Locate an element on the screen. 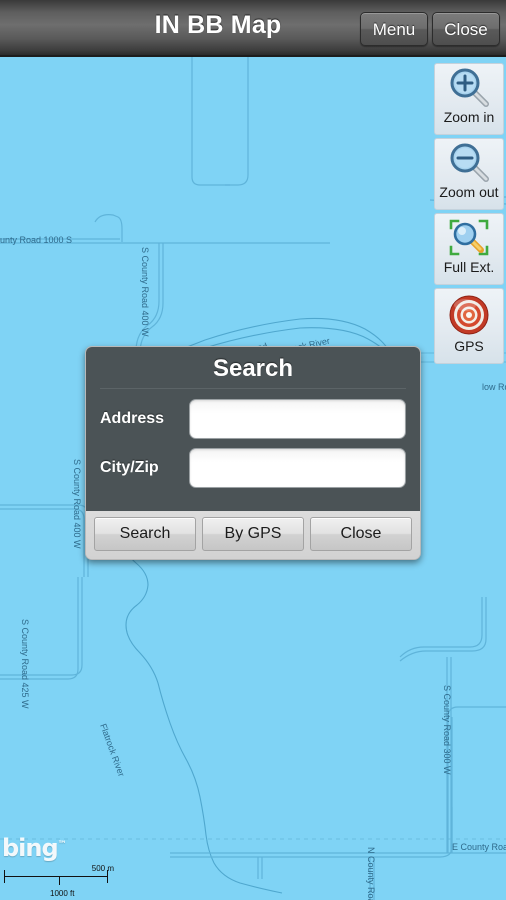 The width and height of the screenshot is (506, 900). gps-button: GPS is located at coordinates (469, 326).